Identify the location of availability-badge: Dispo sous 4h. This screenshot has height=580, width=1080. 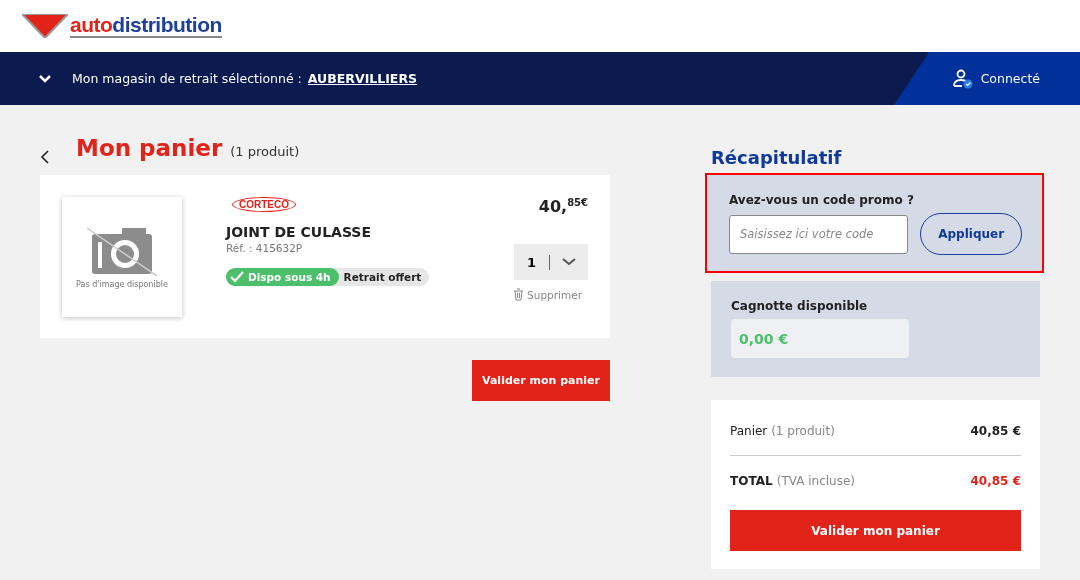
(282, 277).